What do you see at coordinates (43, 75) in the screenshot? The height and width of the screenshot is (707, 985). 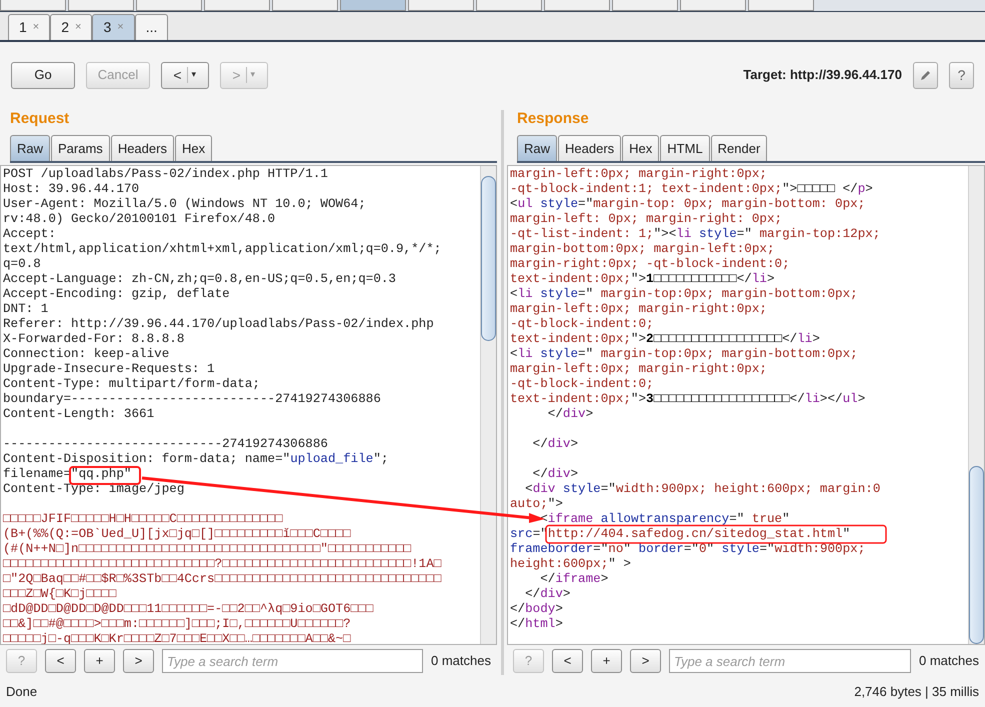 I see `go-button: Go` at bounding box center [43, 75].